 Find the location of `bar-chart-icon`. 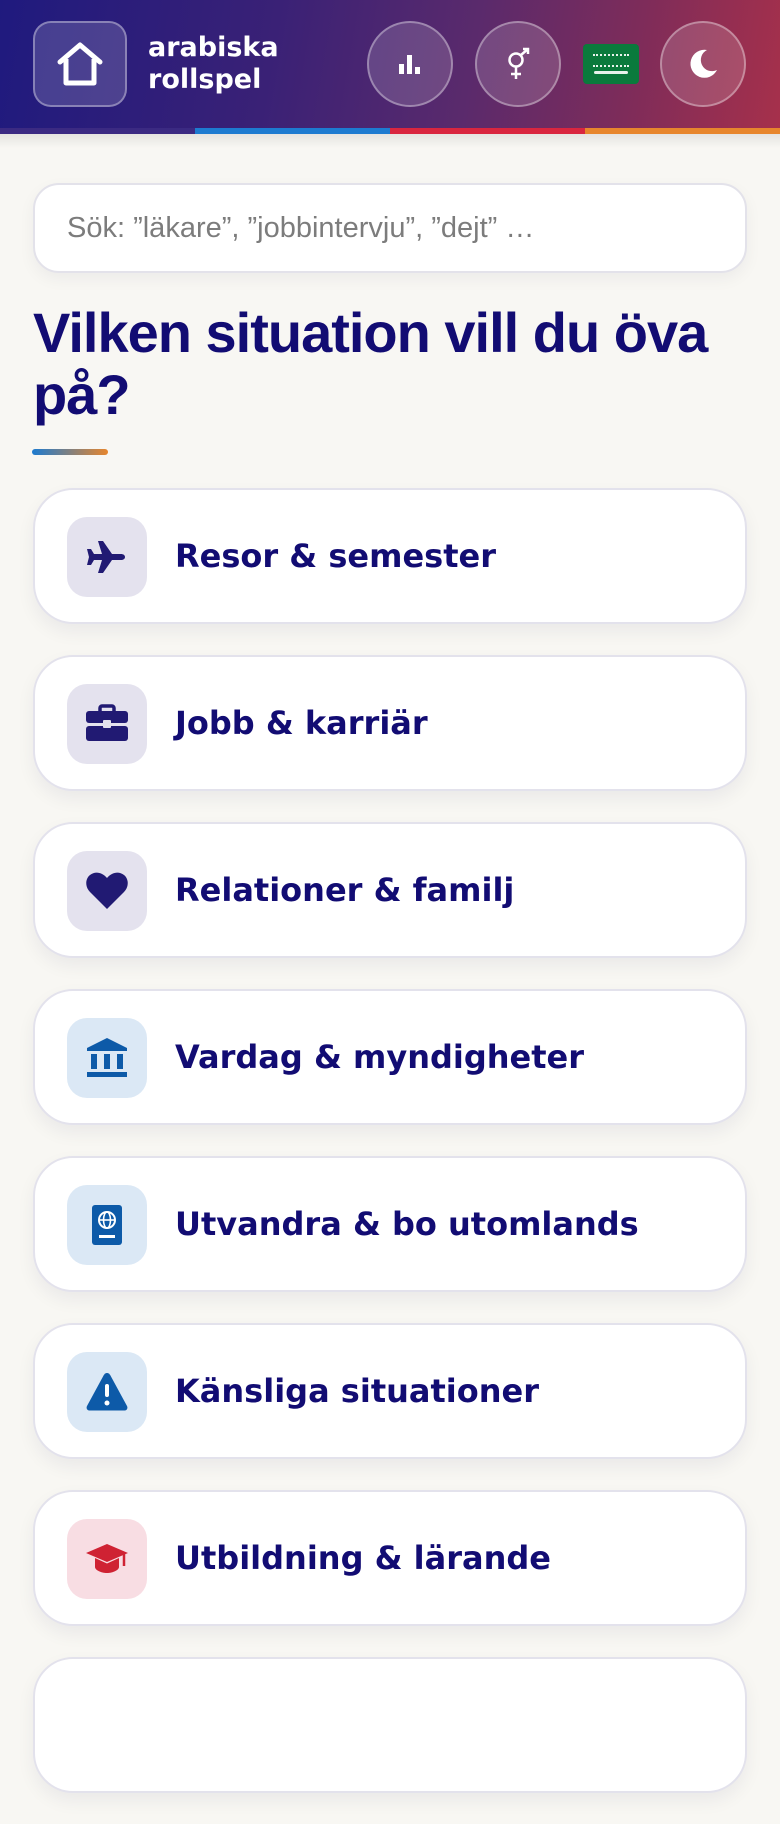

bar-chart-icon is located at coordinates (409, 64).